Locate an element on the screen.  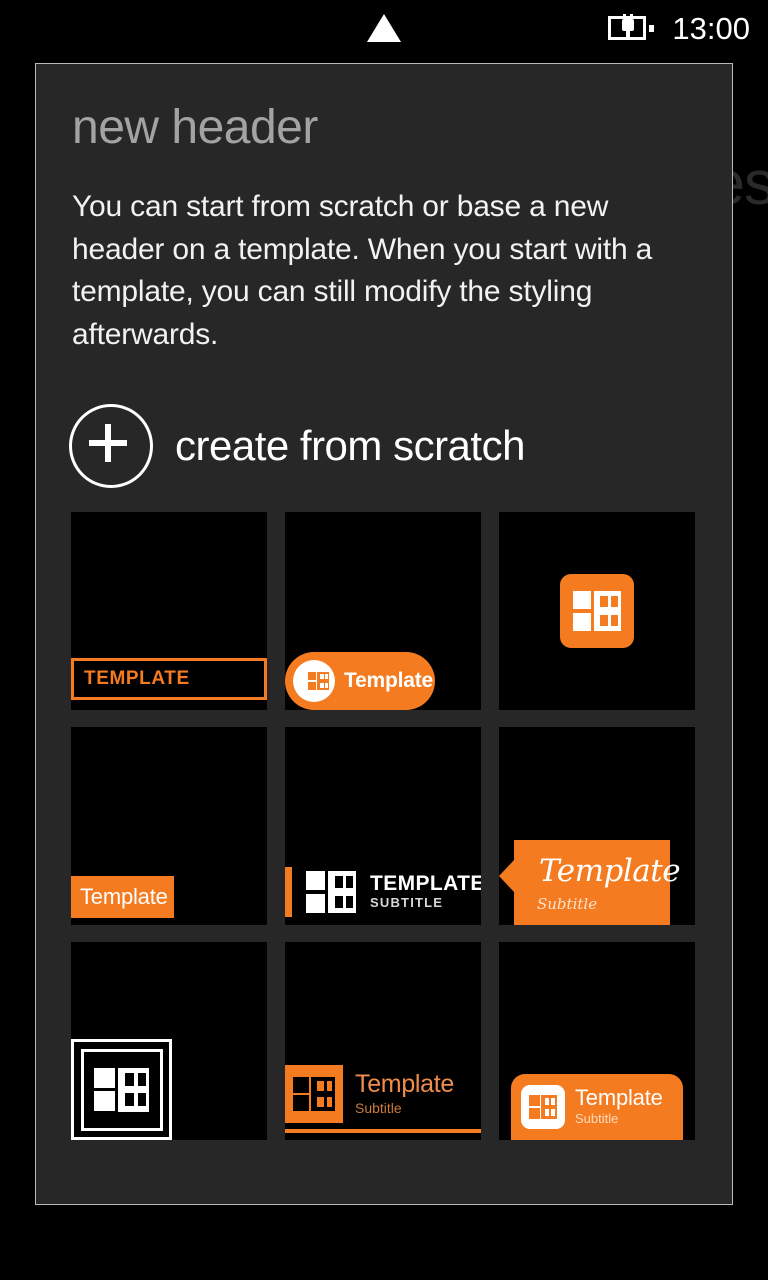
template-tile-logo-block-rule: Template Subtitle is located at coordinates (383, 1041).